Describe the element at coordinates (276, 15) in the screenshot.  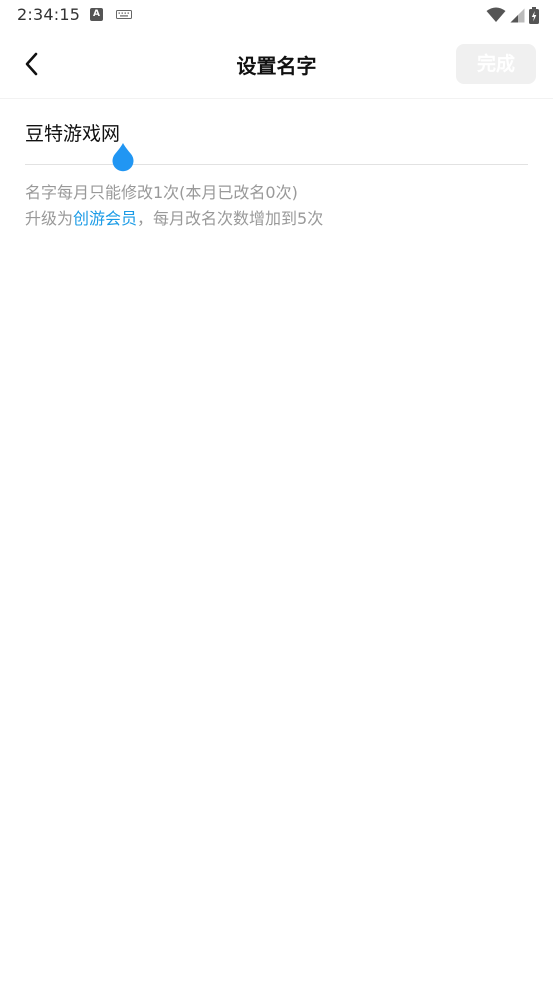
I see `status-bar: 2:34:15 A` at that location.